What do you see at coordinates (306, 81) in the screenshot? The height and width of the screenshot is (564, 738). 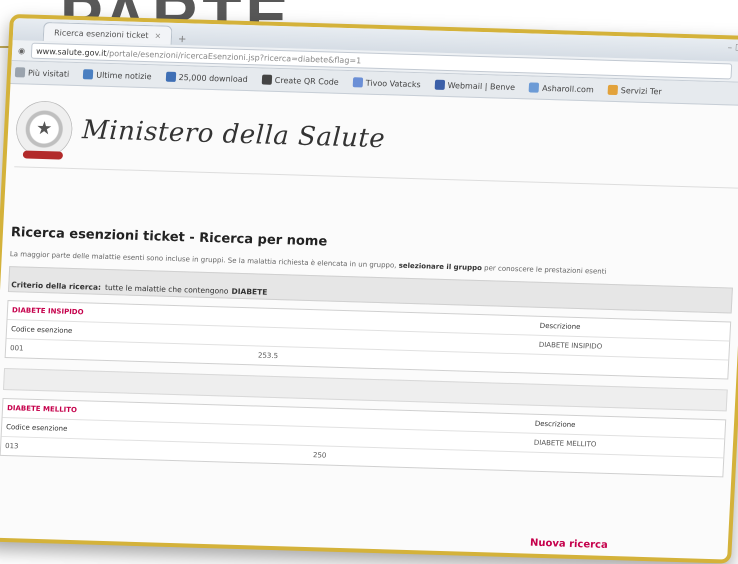 I see `bookmark-label: Create QR Code` at bounding box center [306, 81].